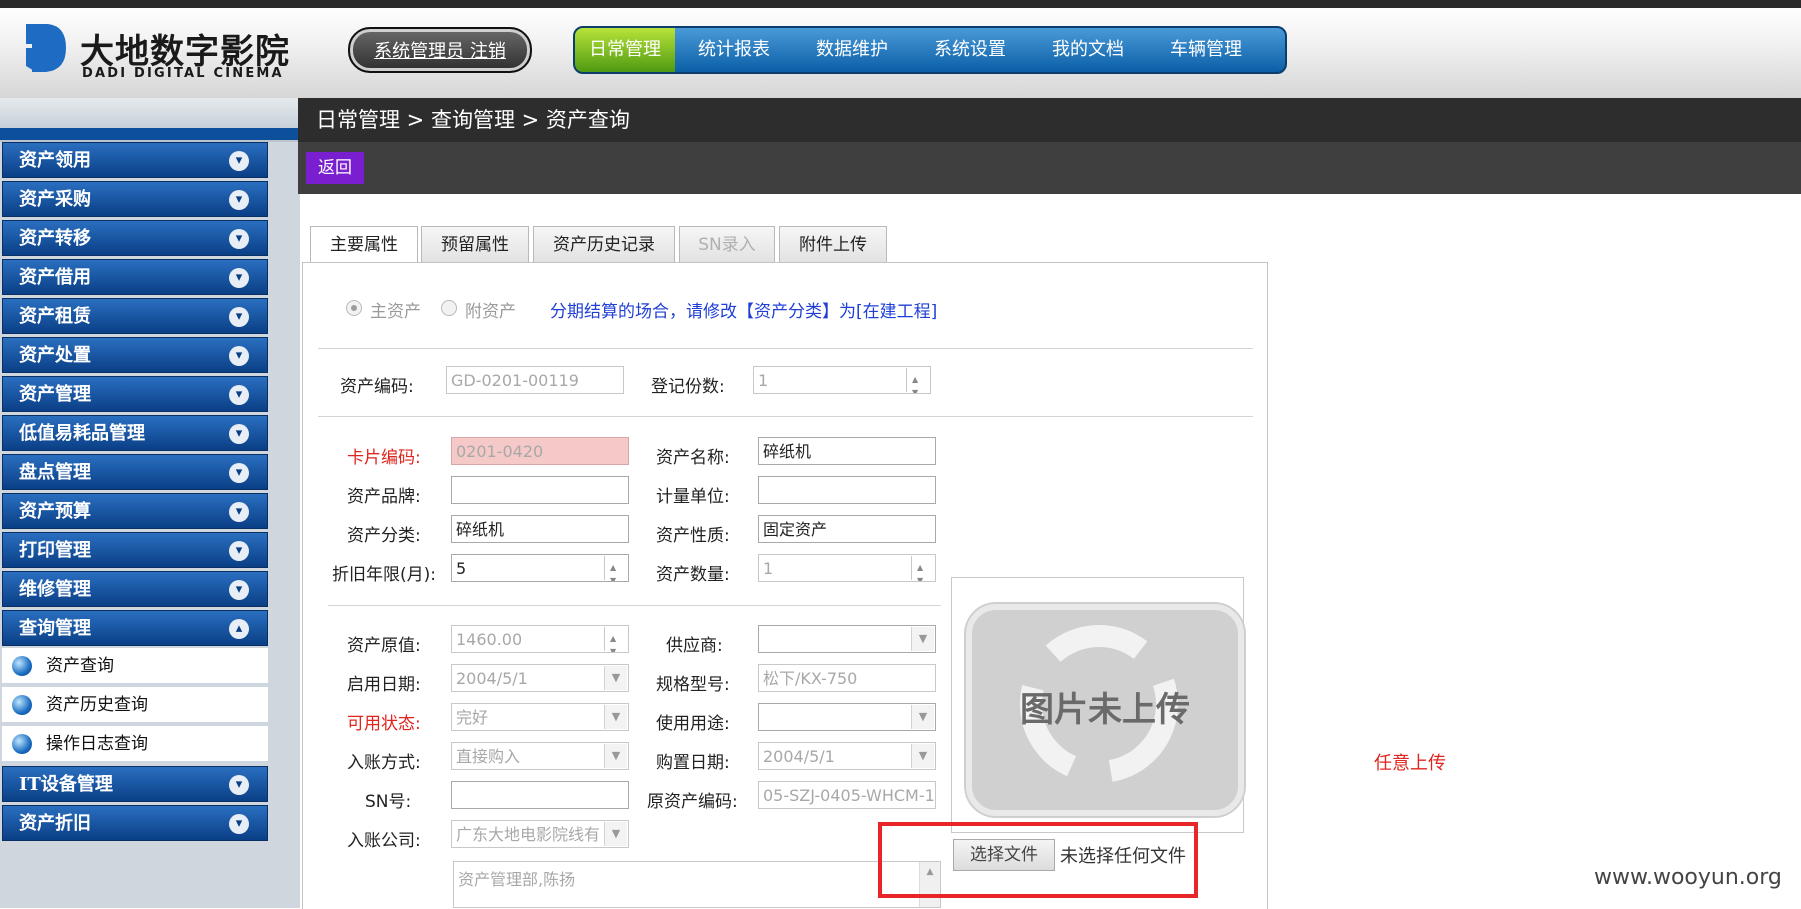 The image size is (1801, 909). What do you see at coordinates (55, 199) in the screenshot?
I see `sidebar-item-label: 资产采购` at bounding box center [55, 199].